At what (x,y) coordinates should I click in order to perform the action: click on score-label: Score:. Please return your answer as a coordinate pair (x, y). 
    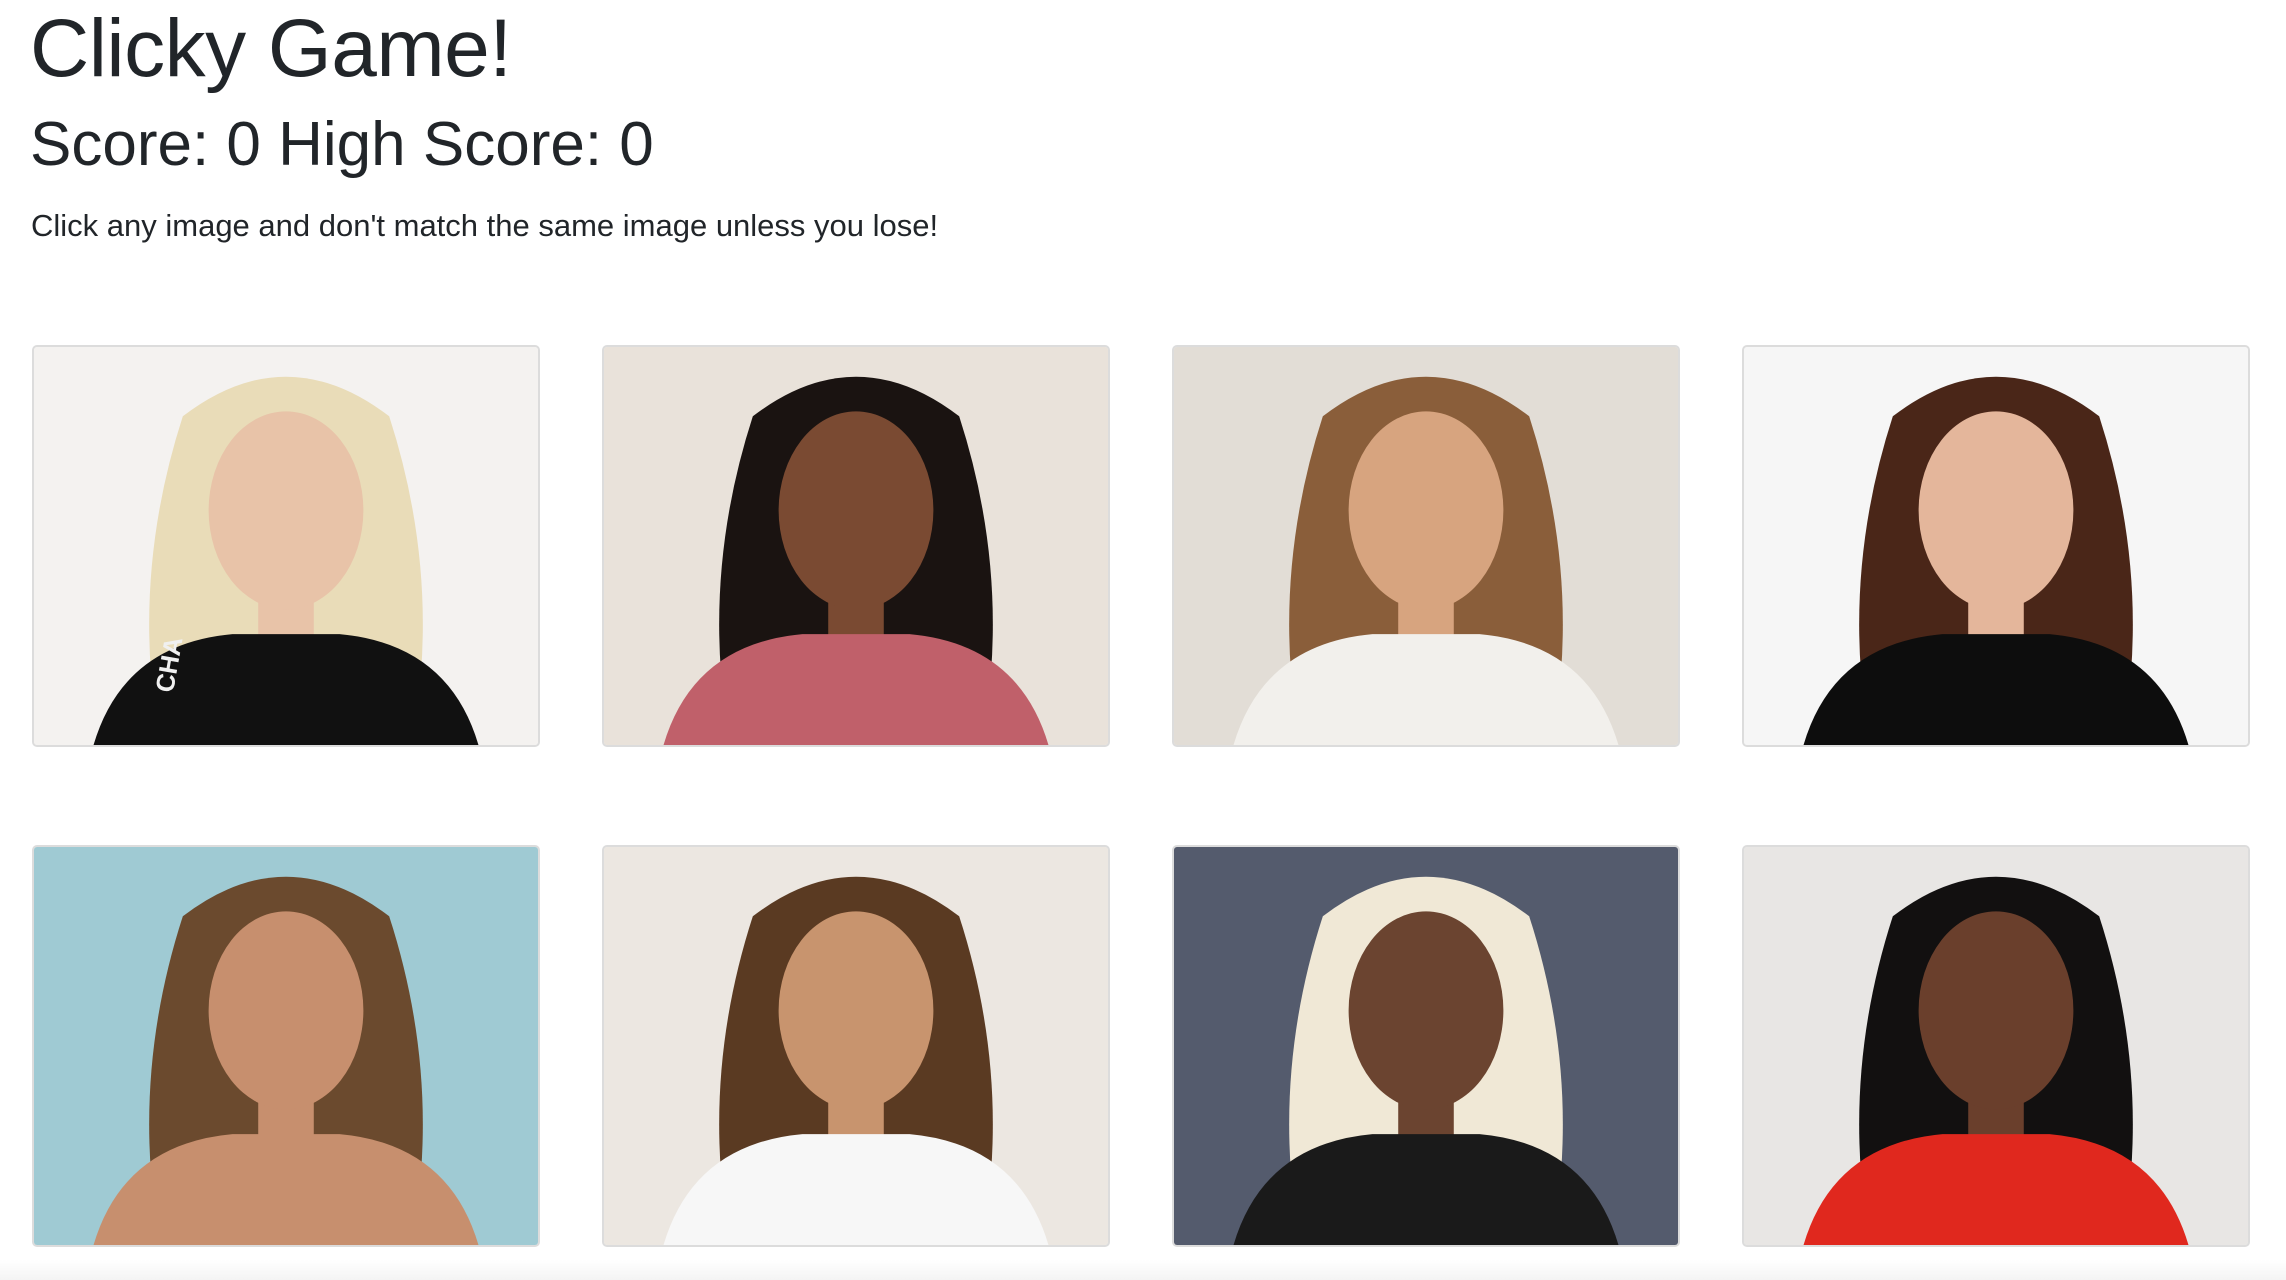
    Looking at the image, I should click on (128, 144).